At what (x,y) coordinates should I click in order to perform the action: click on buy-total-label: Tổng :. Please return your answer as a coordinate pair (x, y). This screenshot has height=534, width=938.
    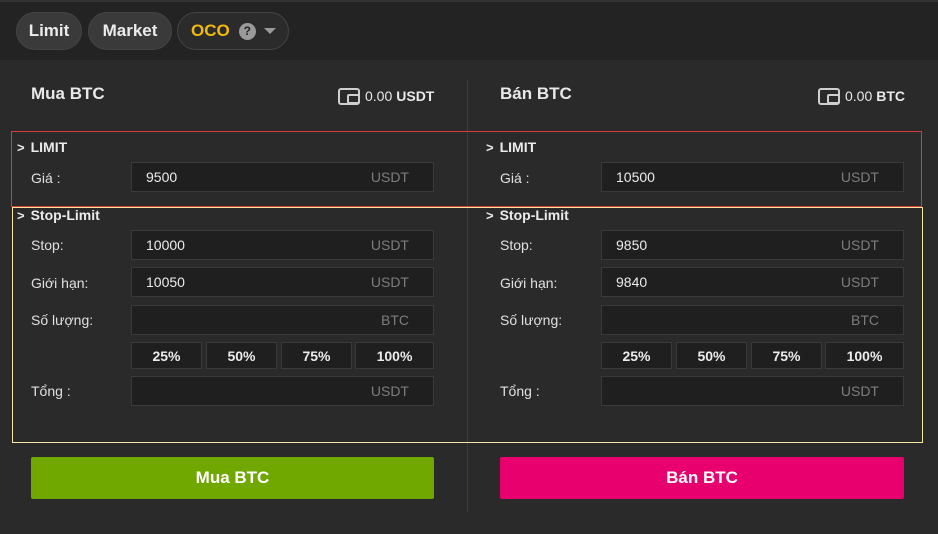
    Looking at the image, I should click on (51, 391).